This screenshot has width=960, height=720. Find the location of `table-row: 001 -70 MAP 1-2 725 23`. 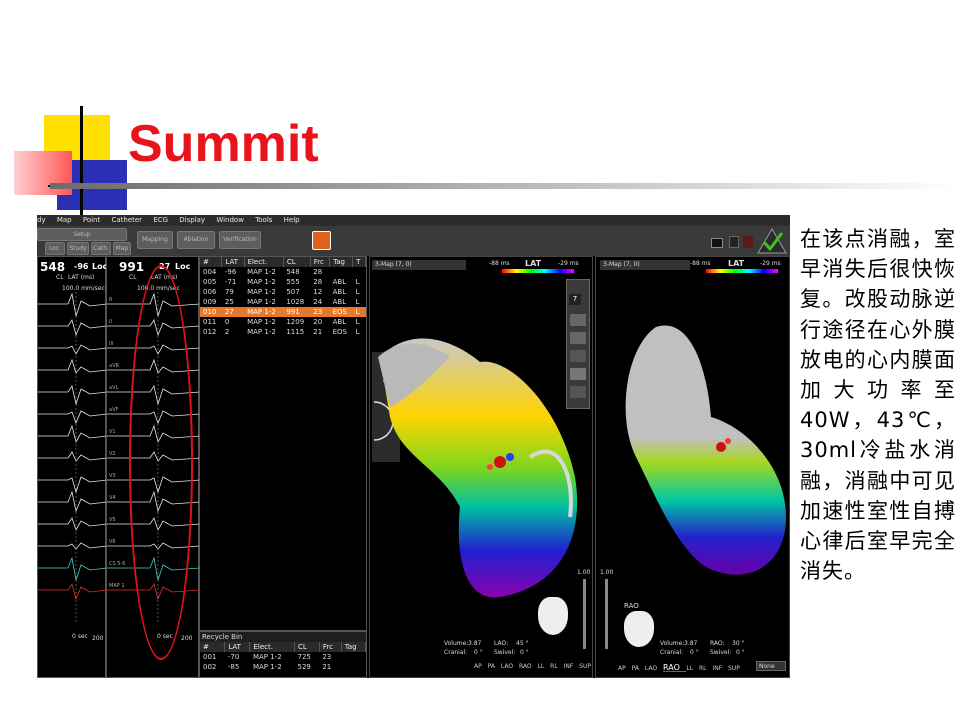

table-row: 001 -70 MAP 1-2 725 23 is located at coordinates (283, 657).